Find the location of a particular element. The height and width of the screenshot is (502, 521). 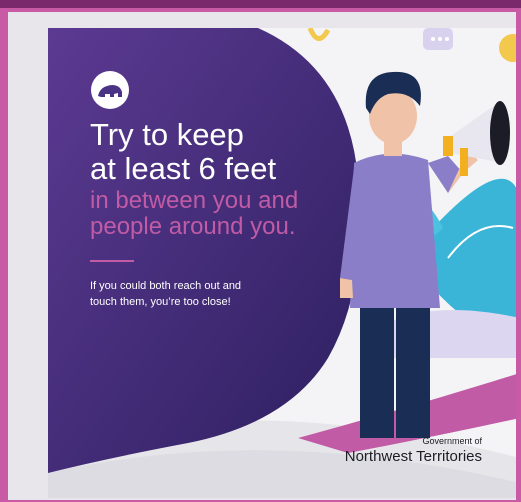

top-bar is located at coordinates (260, 4).